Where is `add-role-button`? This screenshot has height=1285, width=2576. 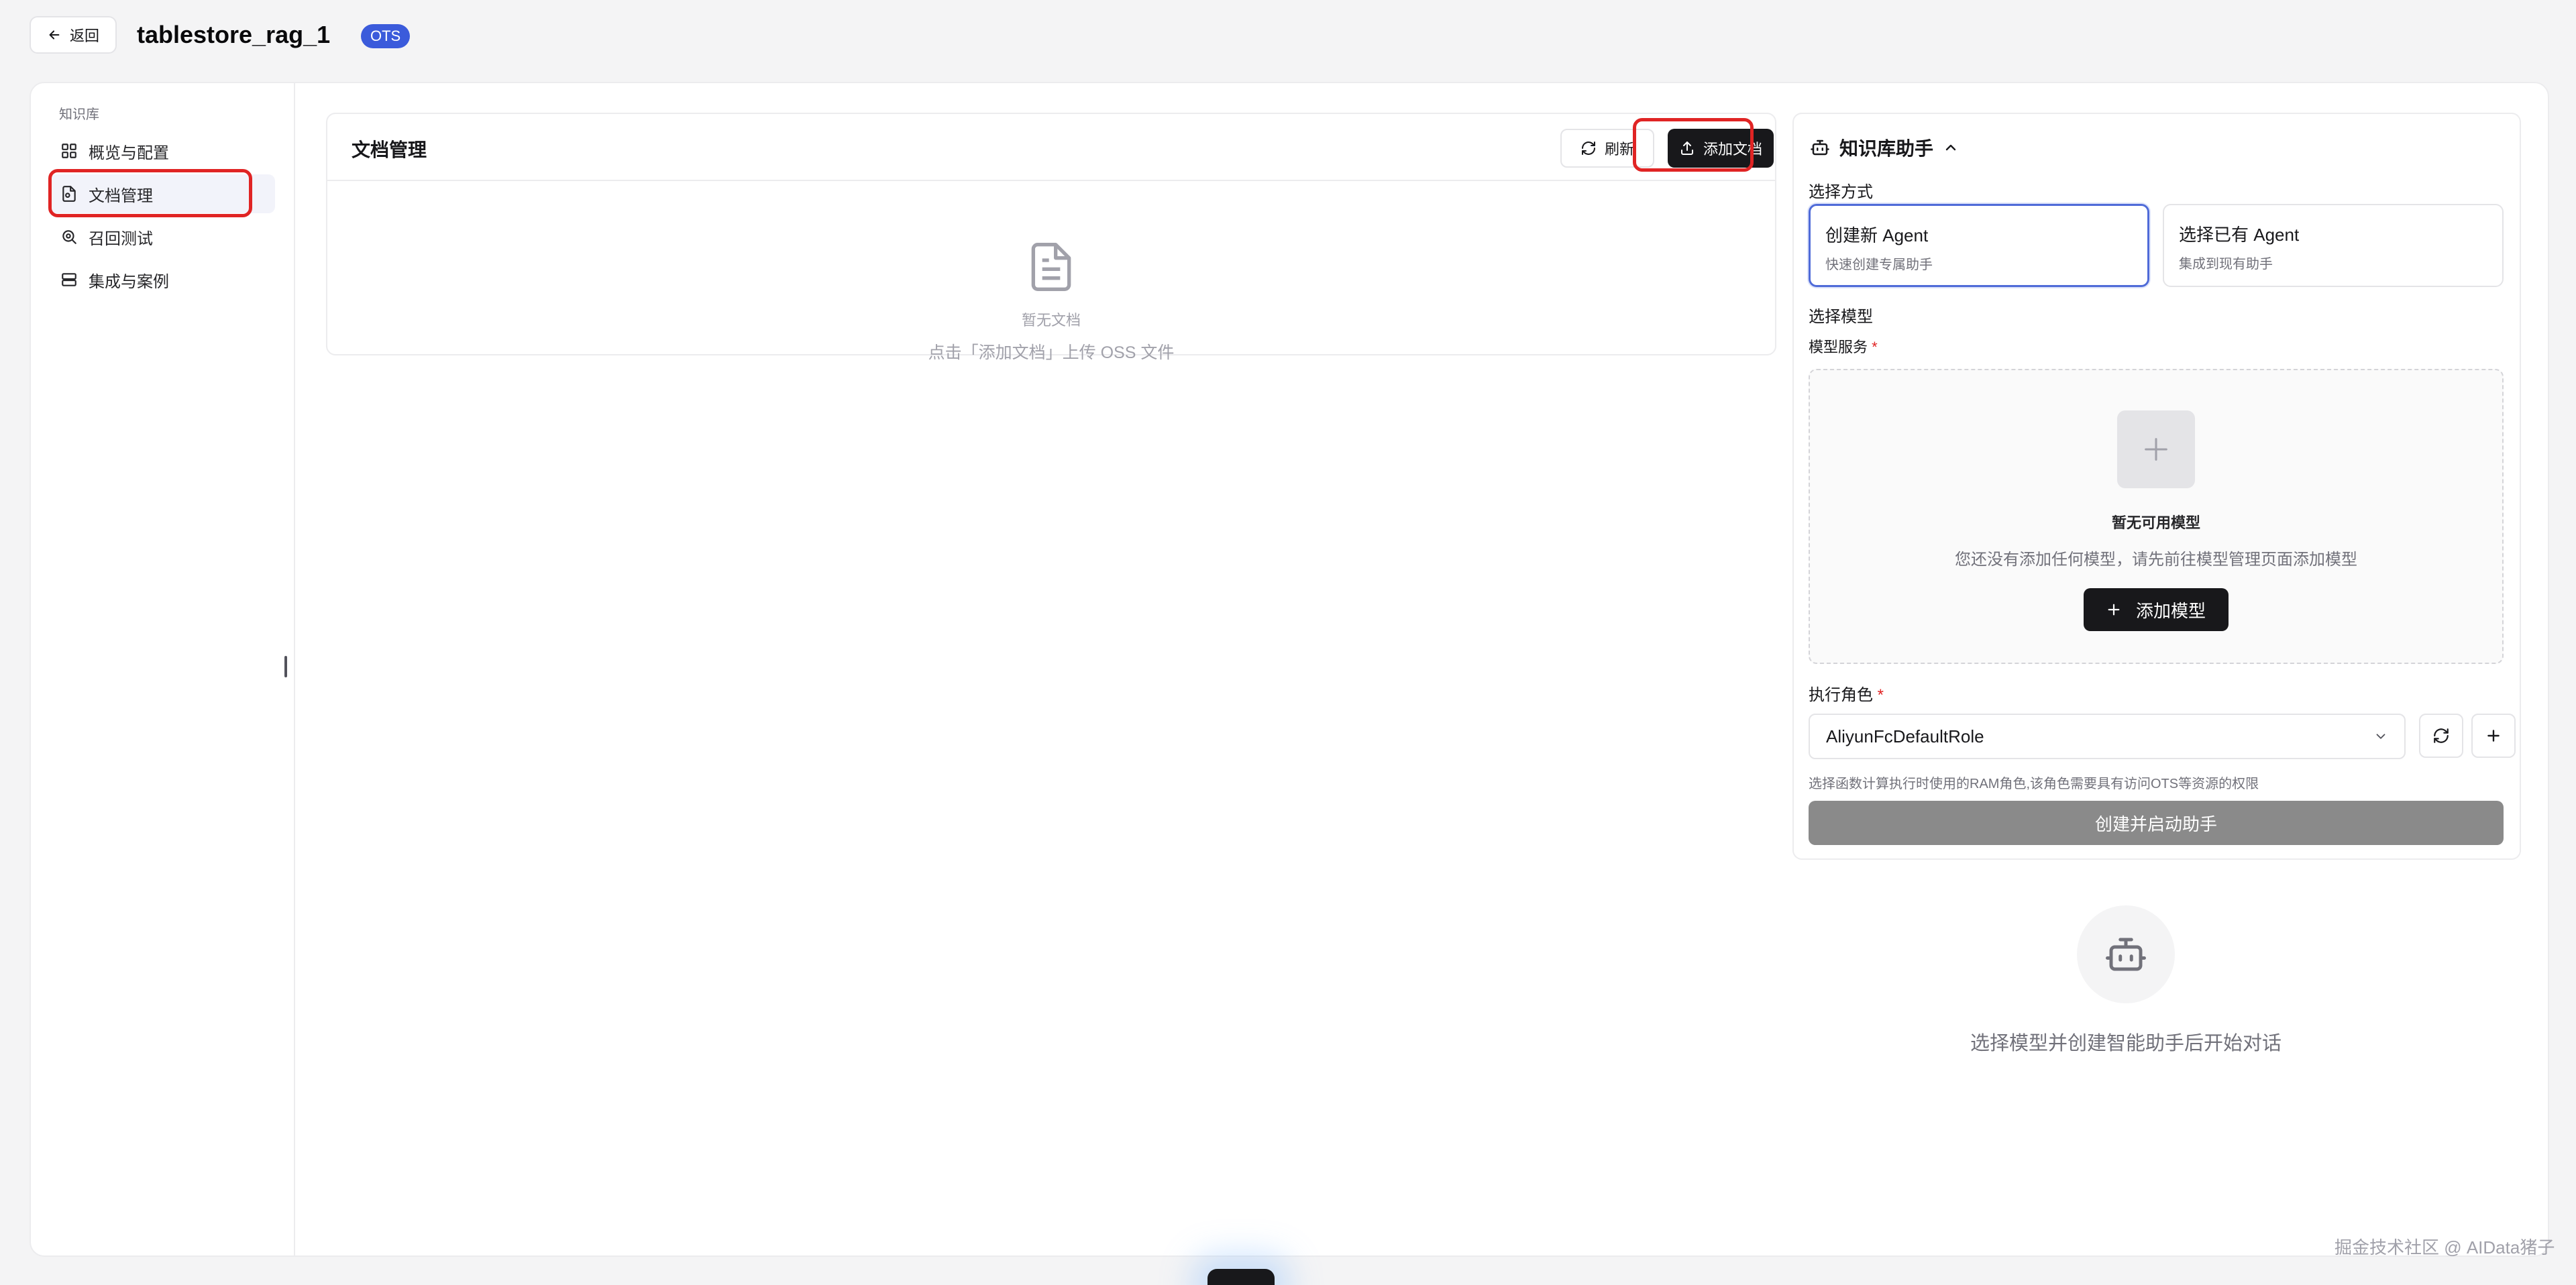
add-role-button is located at coordinates (2493, 736).